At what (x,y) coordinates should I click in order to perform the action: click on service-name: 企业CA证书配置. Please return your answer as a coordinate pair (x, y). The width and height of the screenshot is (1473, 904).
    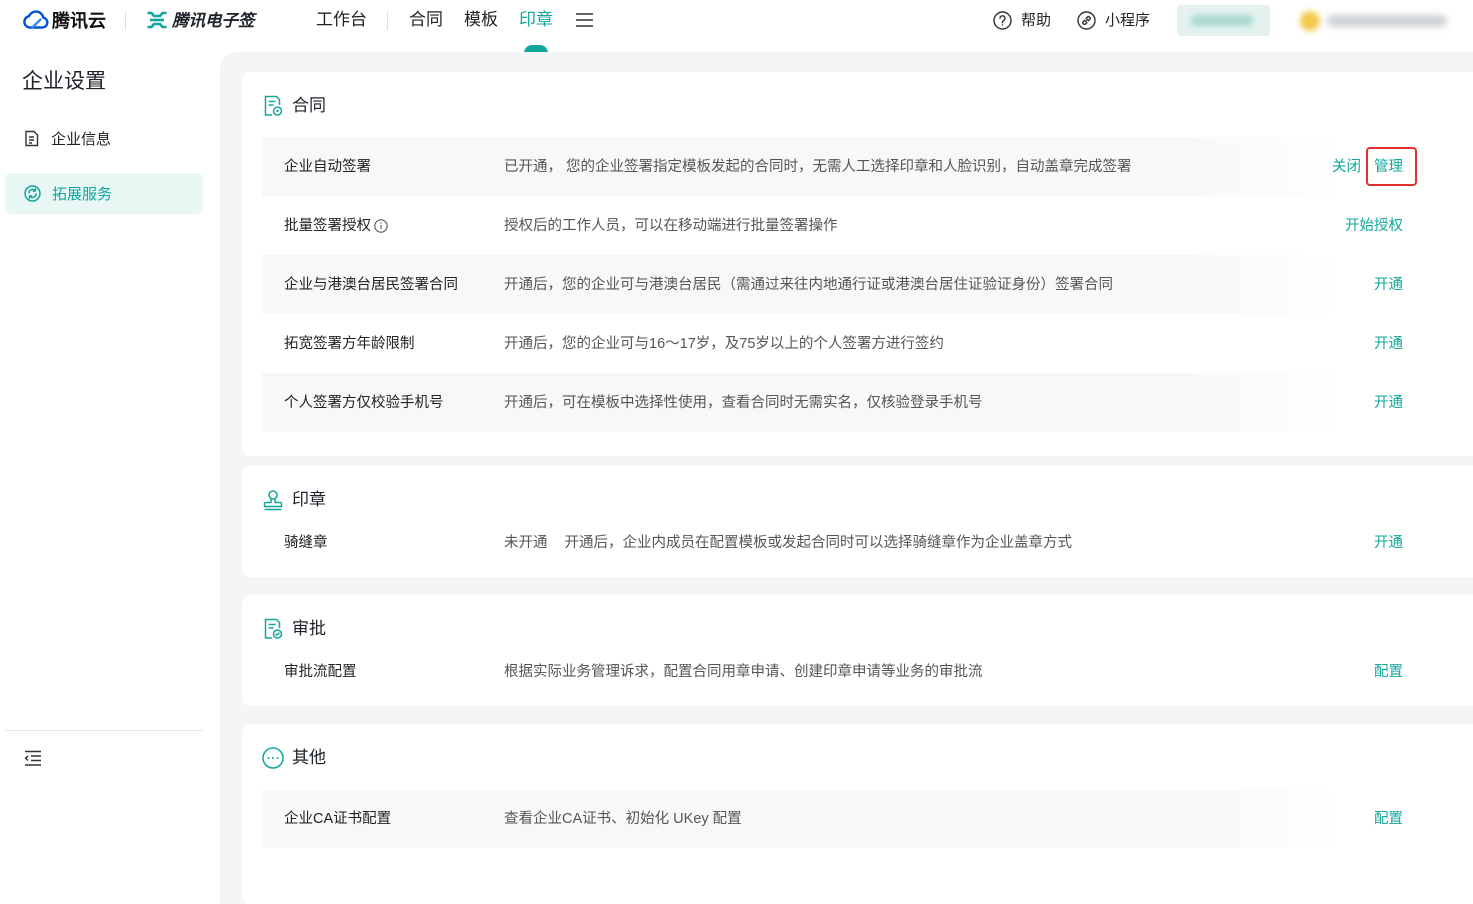
    Looking at the image, I should click on (338, 819).